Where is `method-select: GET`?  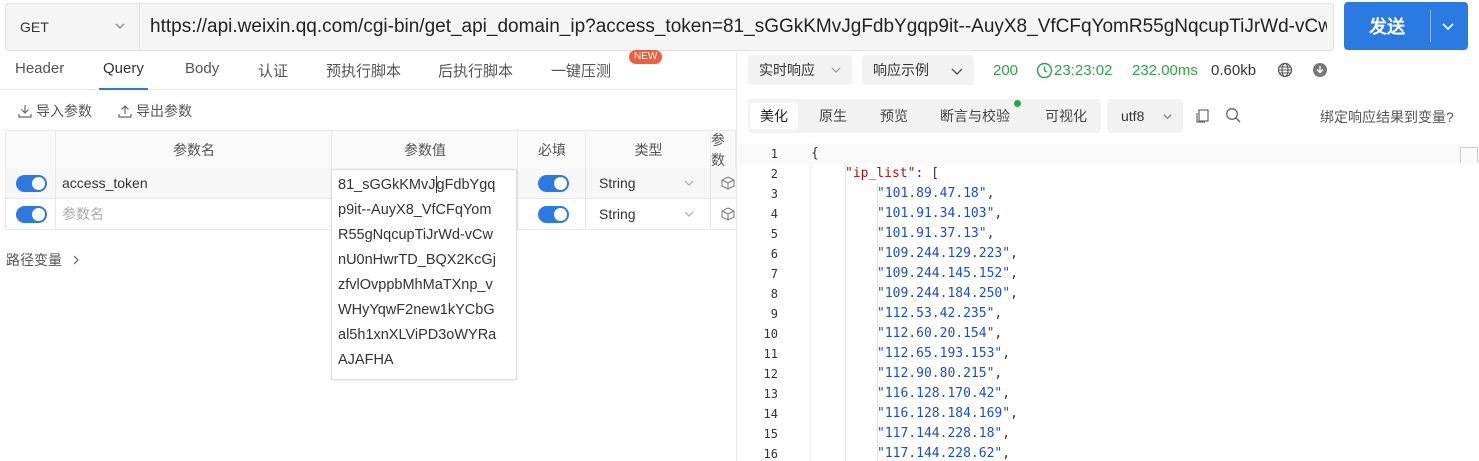 method-select: GET is located at coordinates (73, 27).